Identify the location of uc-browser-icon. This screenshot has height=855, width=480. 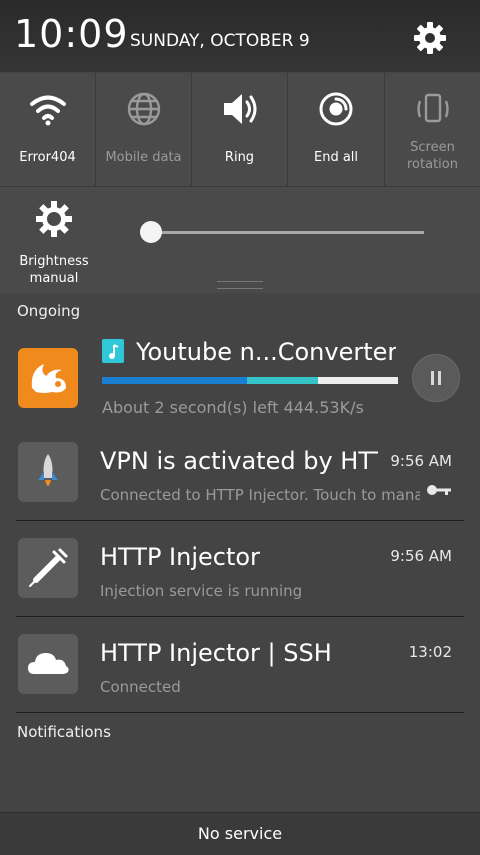
(48, 378).